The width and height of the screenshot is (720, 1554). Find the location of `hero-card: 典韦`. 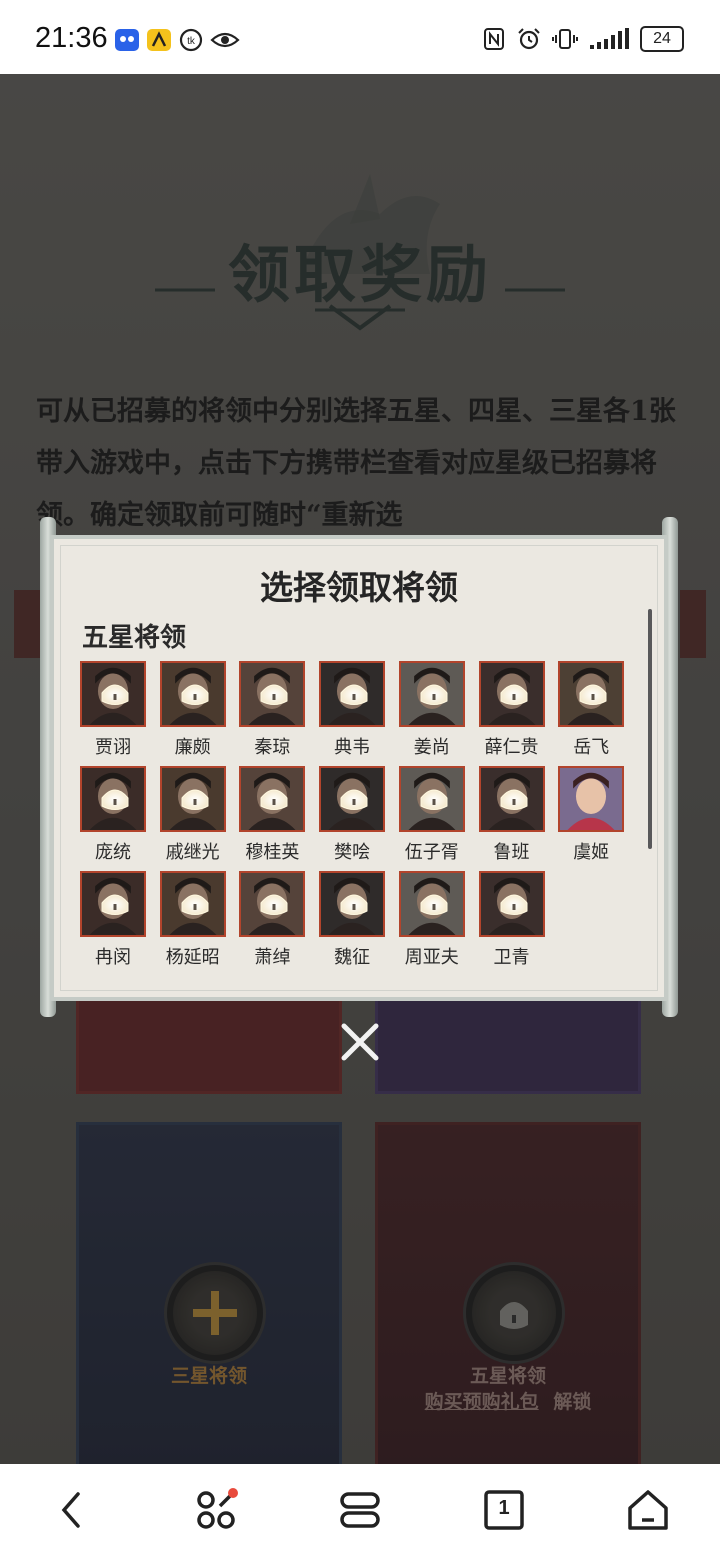

hero-card: 典韦 is located at coordinates (352, 710).